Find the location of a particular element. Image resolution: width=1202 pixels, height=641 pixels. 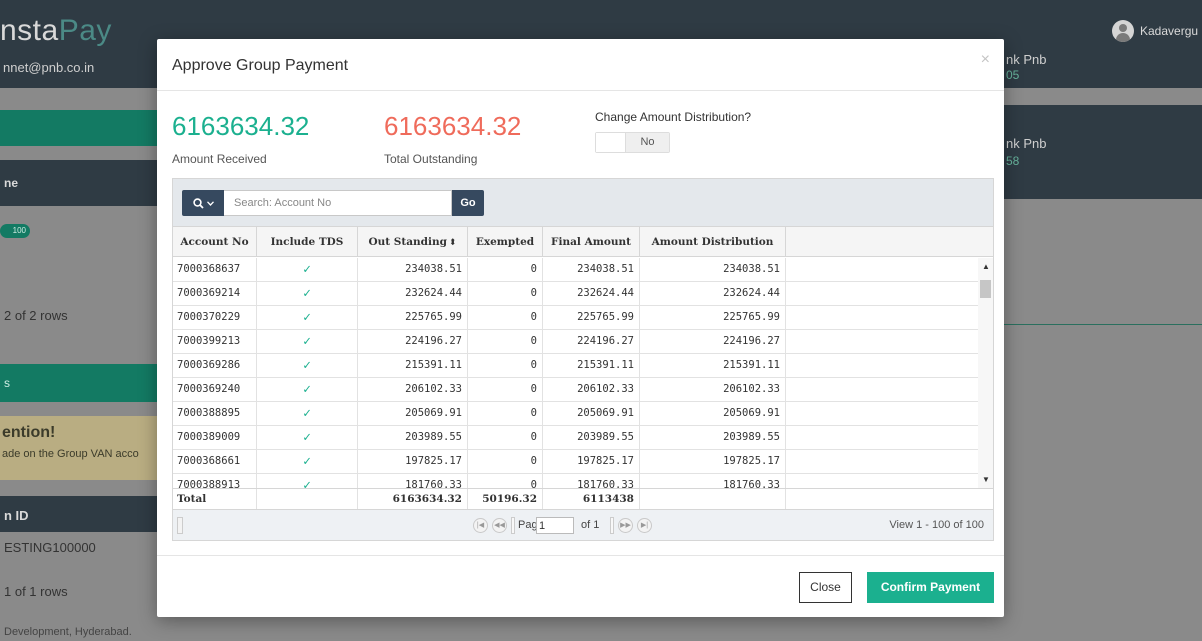

user-name: Kadavergu is located at coordinates (1169, 31).